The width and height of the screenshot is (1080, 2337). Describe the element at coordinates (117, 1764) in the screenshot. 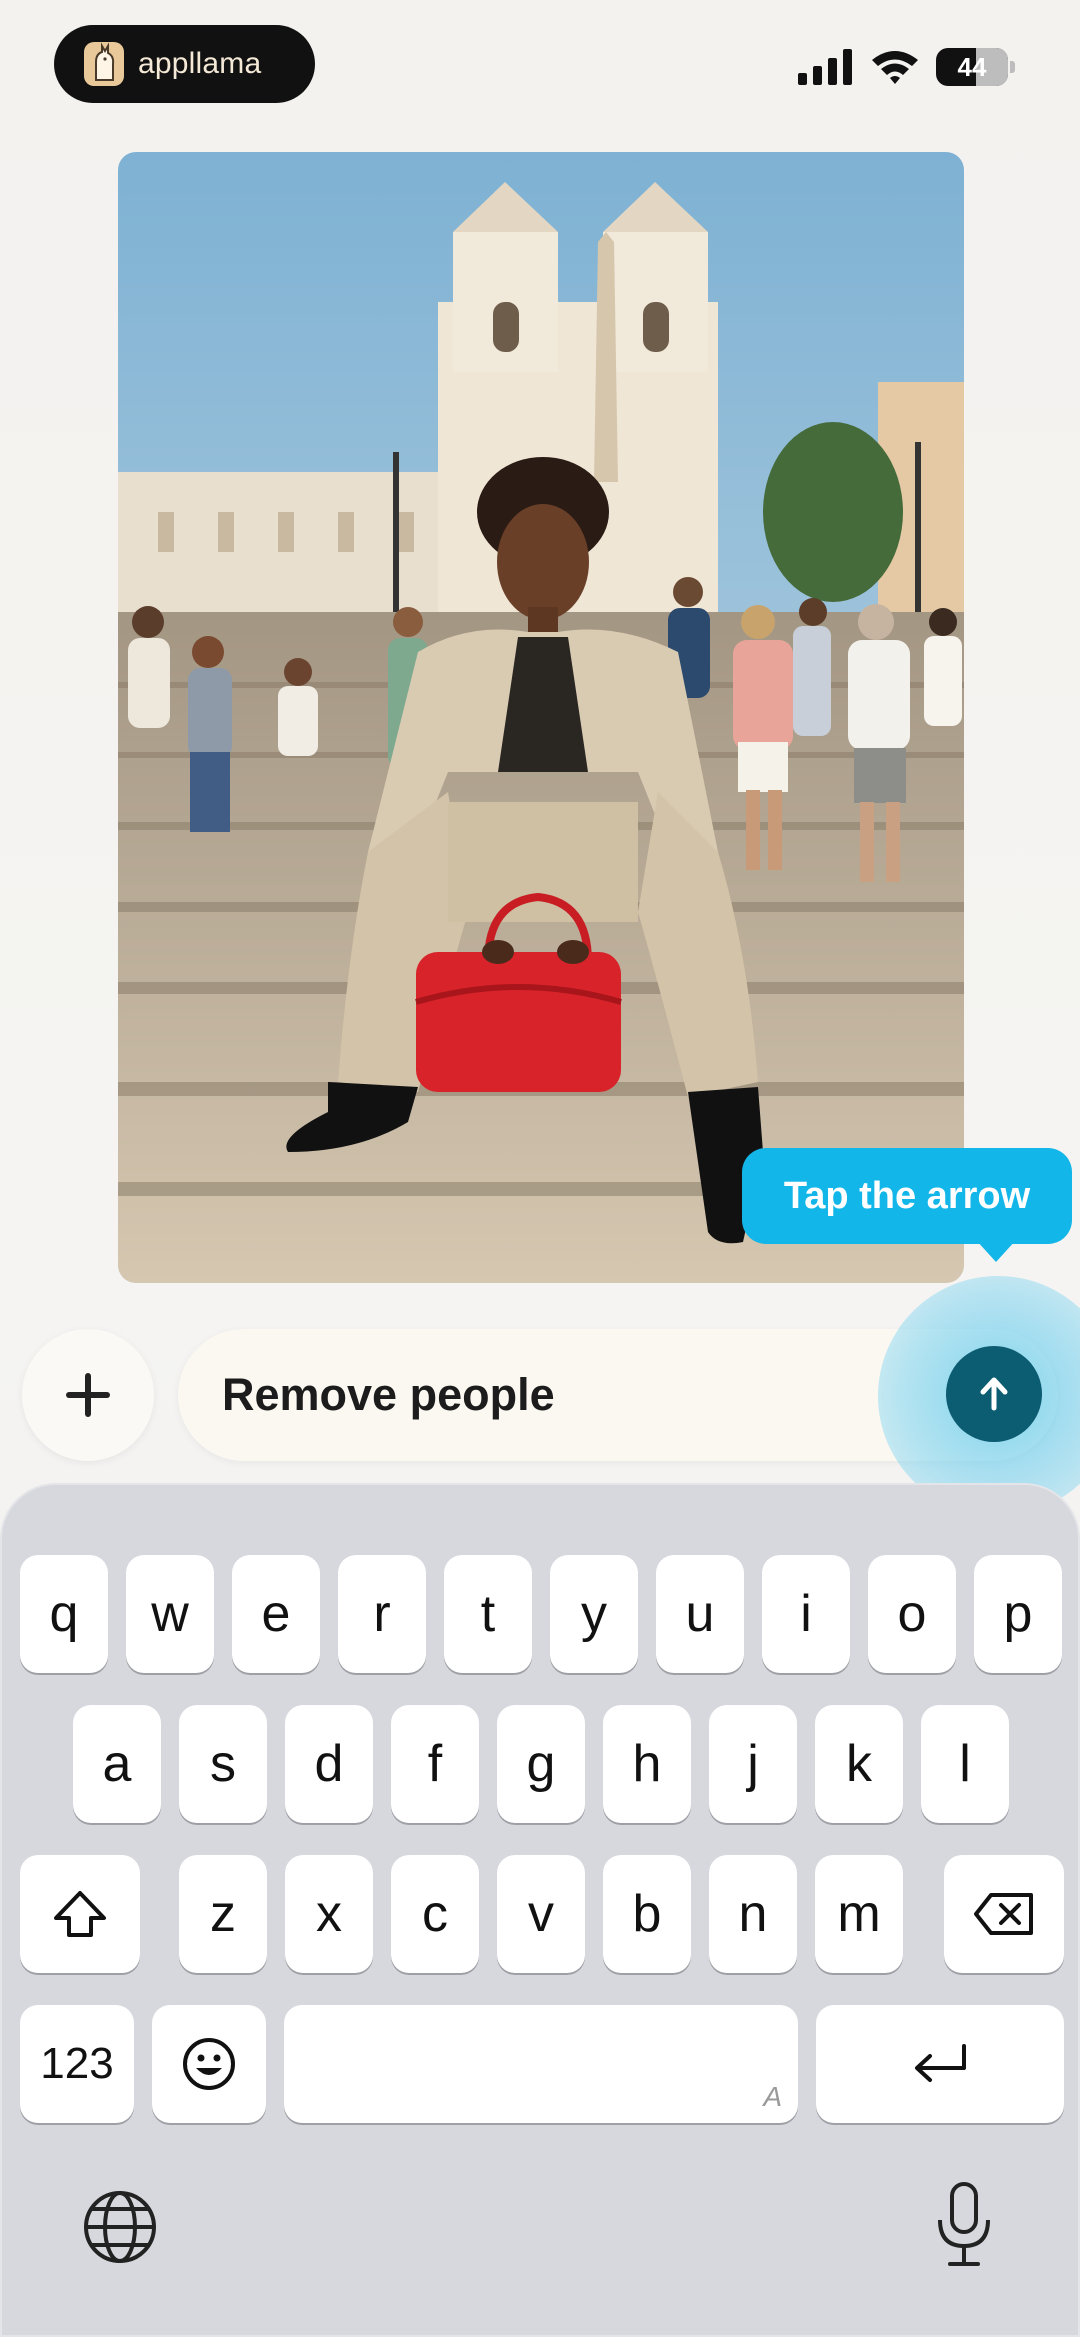

I see `key-a: a` at that location.